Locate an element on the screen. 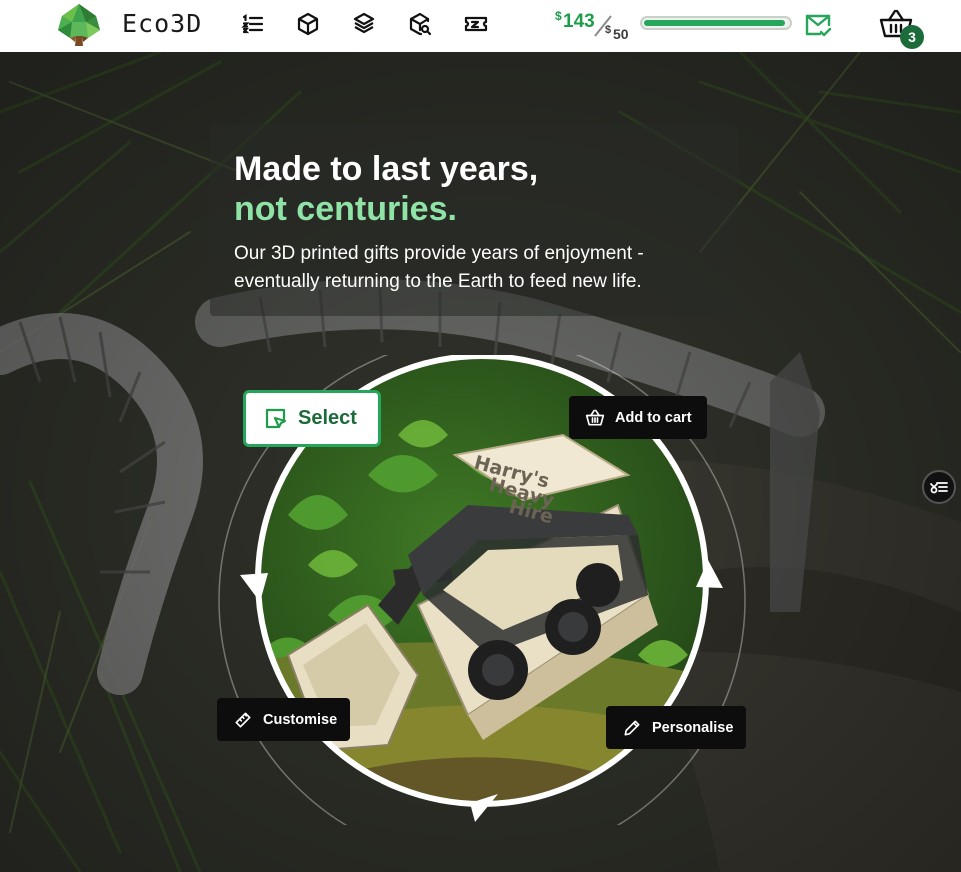 This screenshot has width=961, height=872. layers-box-icon is located at coordinates (364, 24).